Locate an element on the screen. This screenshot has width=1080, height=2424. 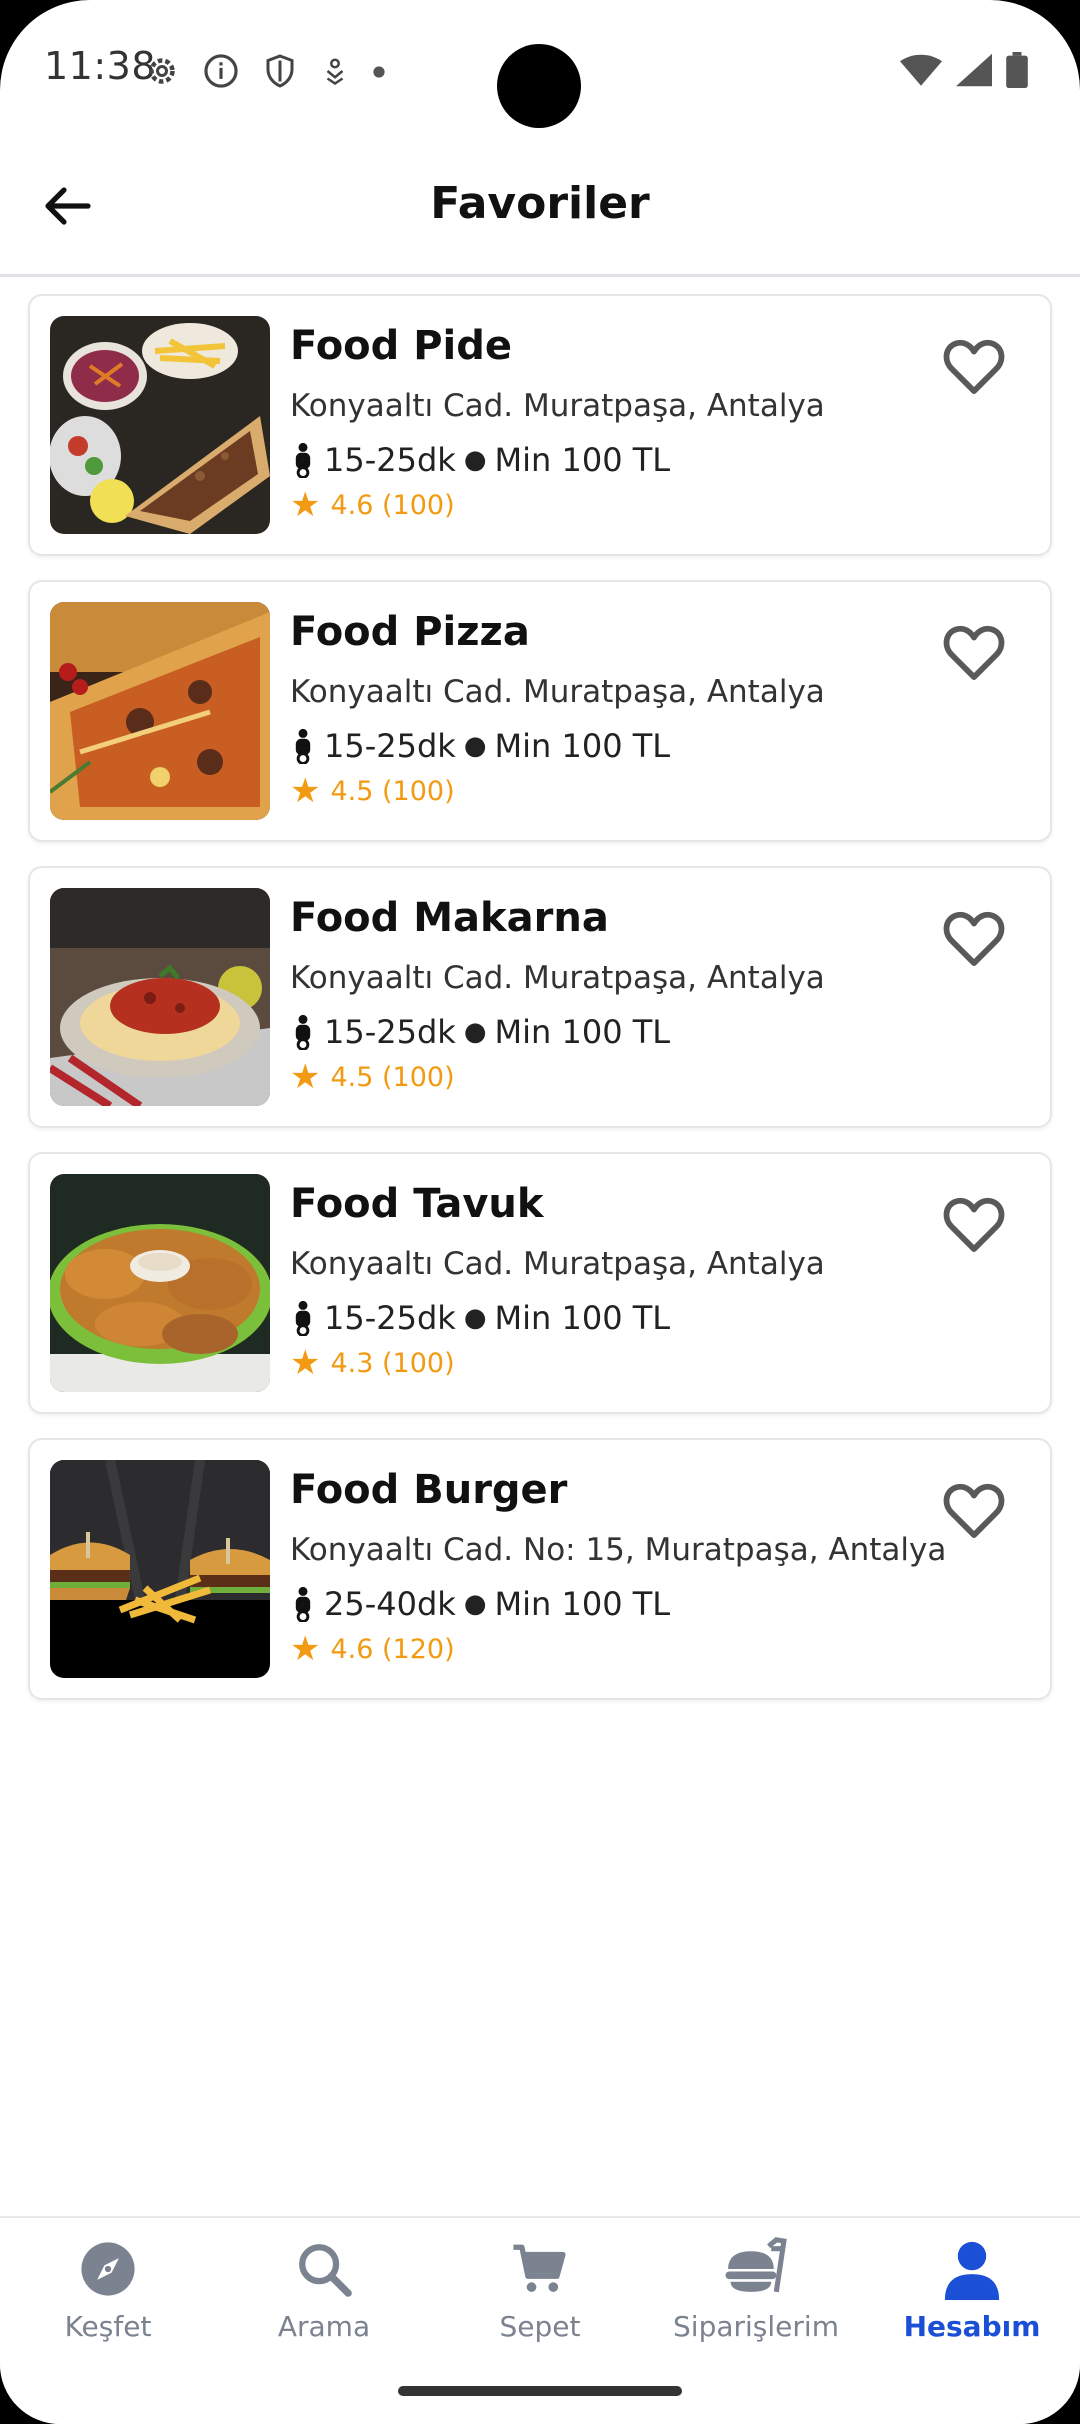
delivery-meta: 25-40dk ● Min 100 TL is located at coordinates (610, 1604).